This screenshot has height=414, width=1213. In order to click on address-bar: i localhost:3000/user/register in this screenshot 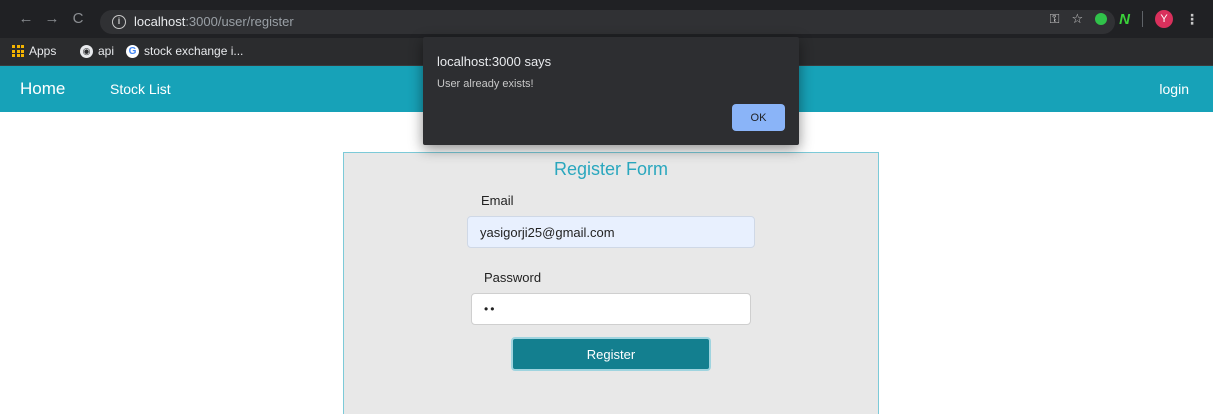, I will do `click(607, 22)`.